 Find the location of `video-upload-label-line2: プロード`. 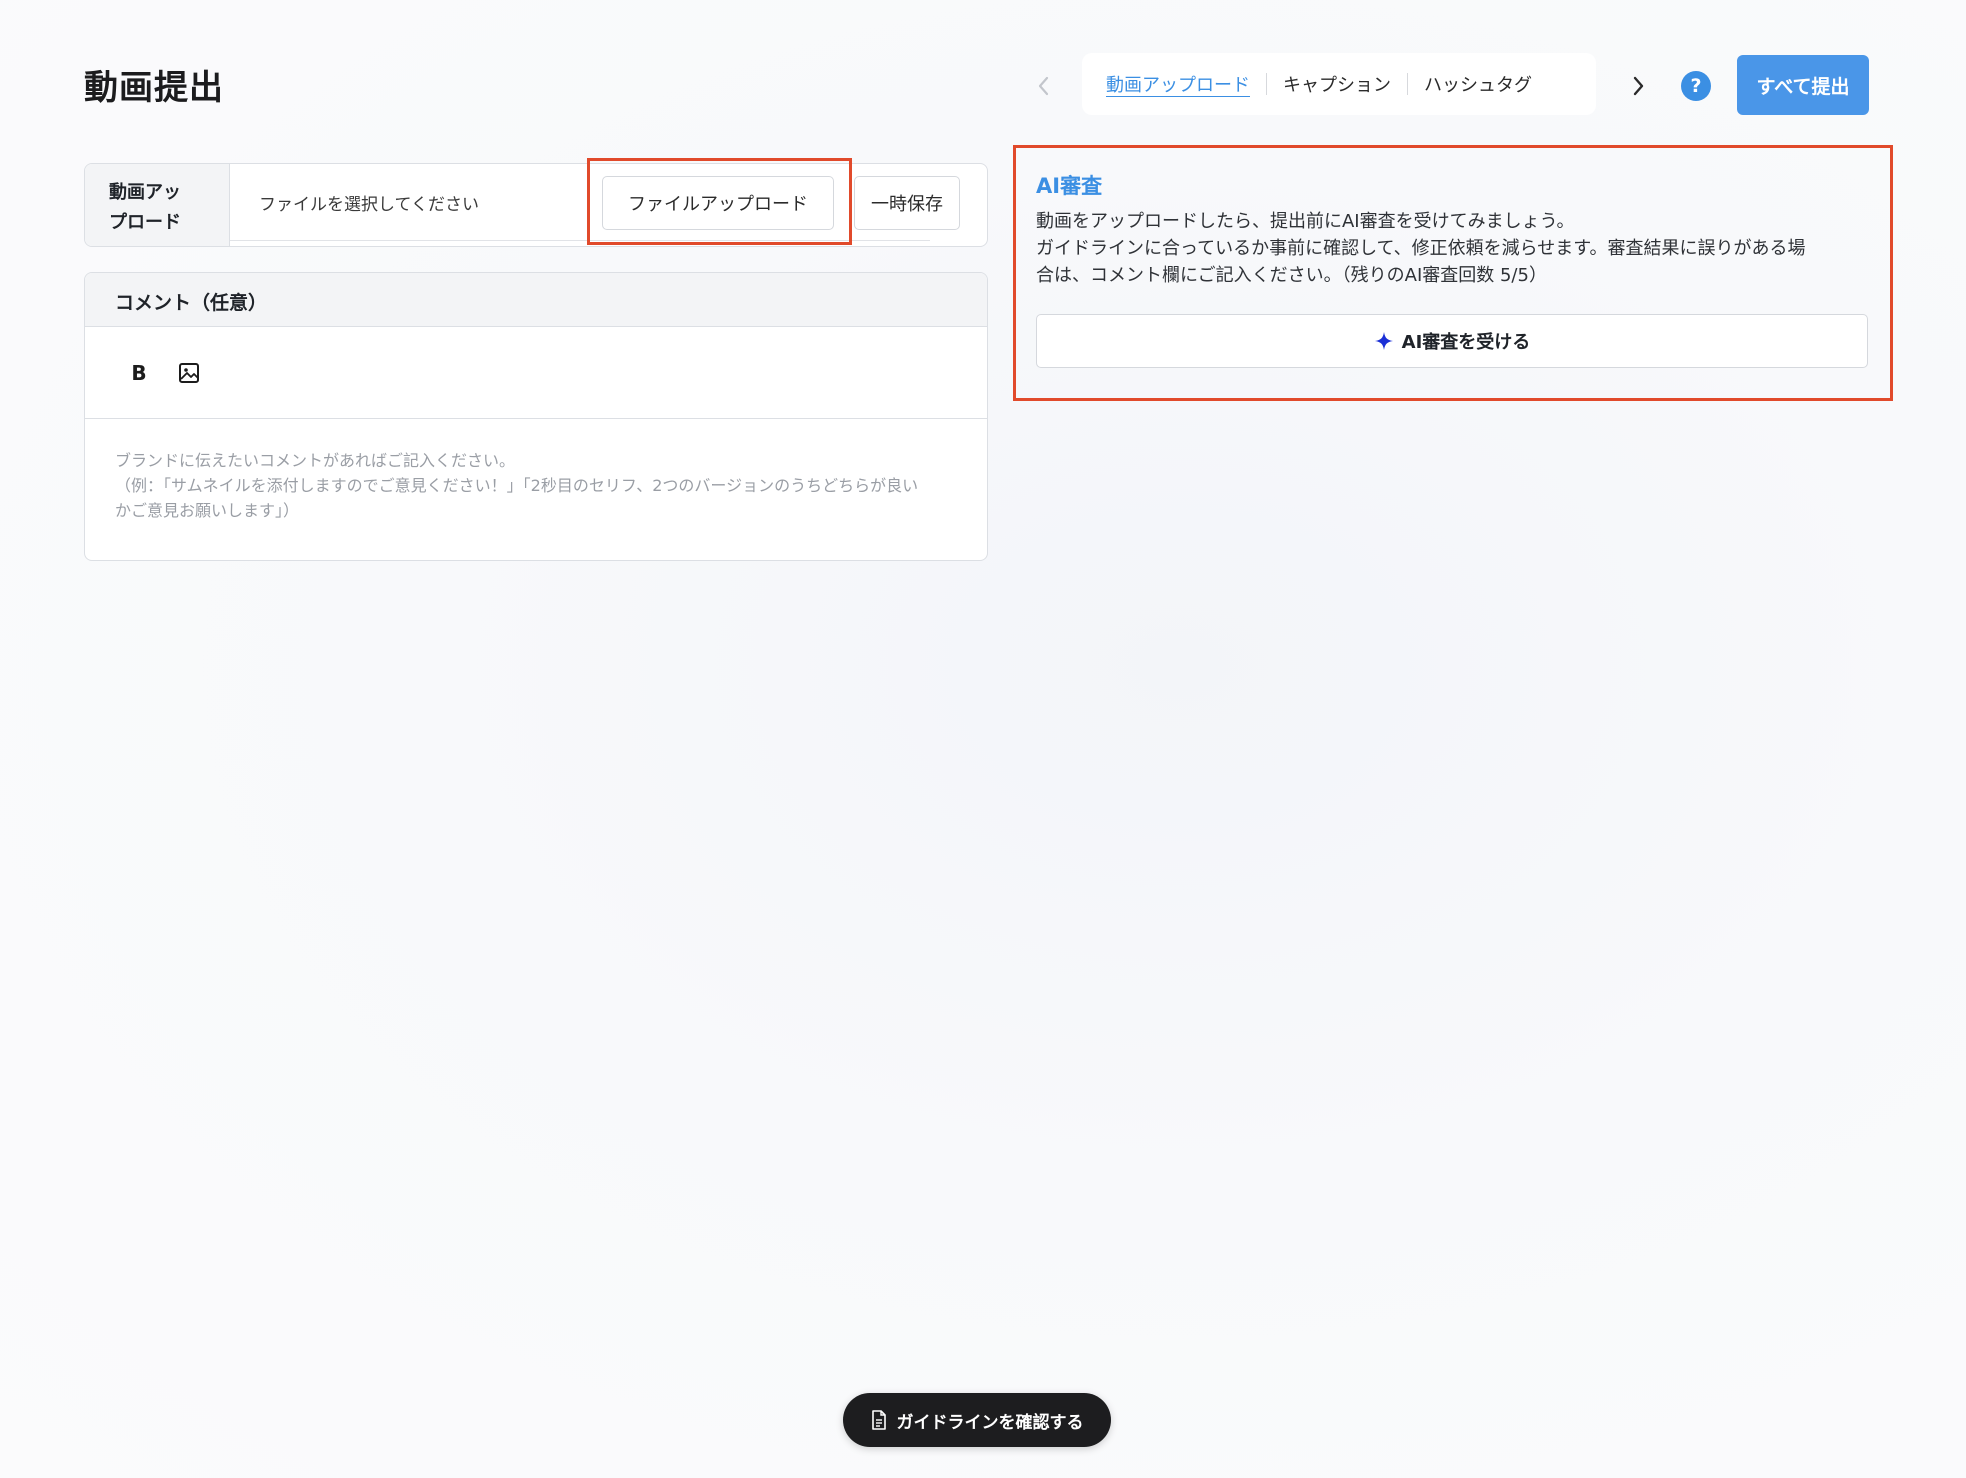

video-upload-label-line2: プロード is located at coordinates (145, 222).